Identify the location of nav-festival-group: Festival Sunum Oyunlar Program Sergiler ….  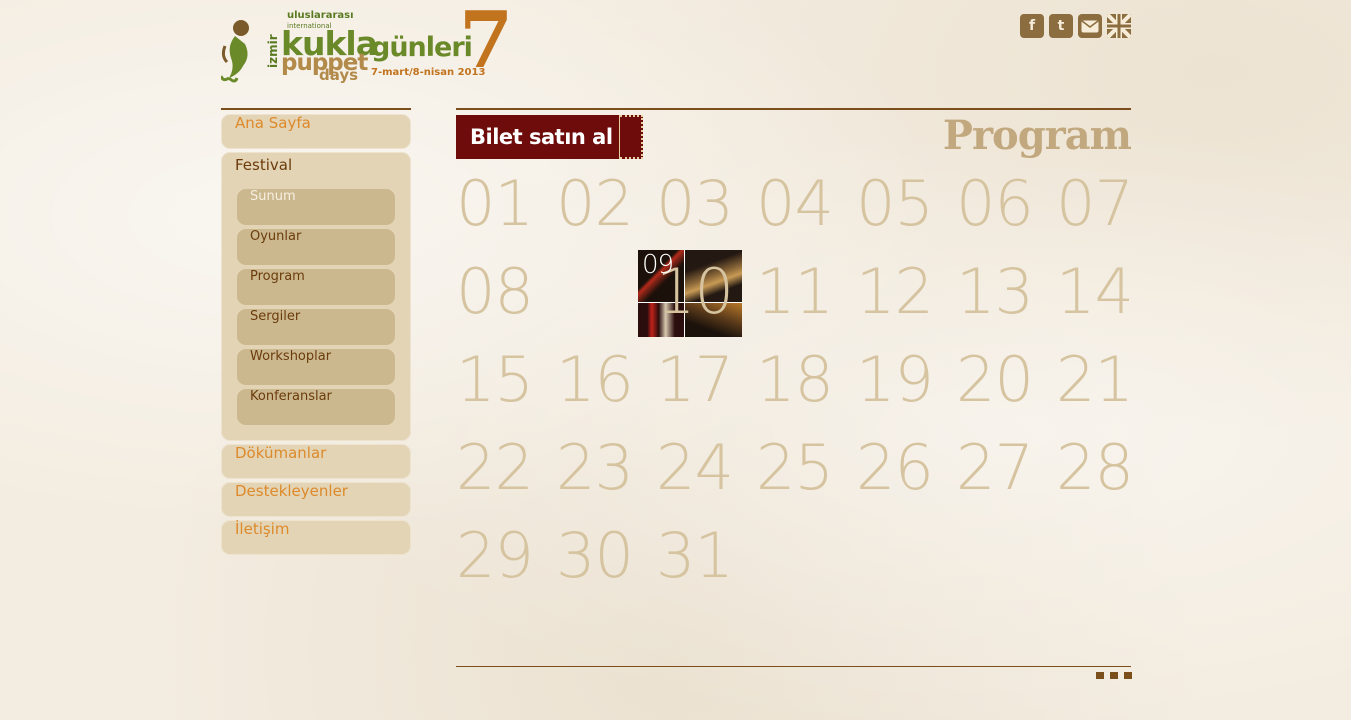
(316, 296).